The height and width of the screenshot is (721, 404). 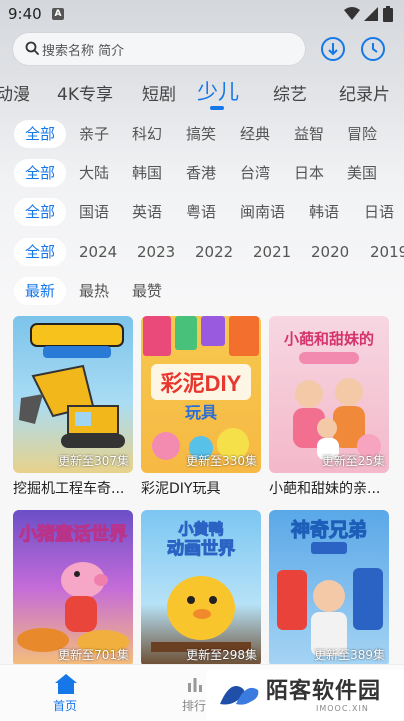 I want to click on language-chip: 日语, so click(x=379, y=212).